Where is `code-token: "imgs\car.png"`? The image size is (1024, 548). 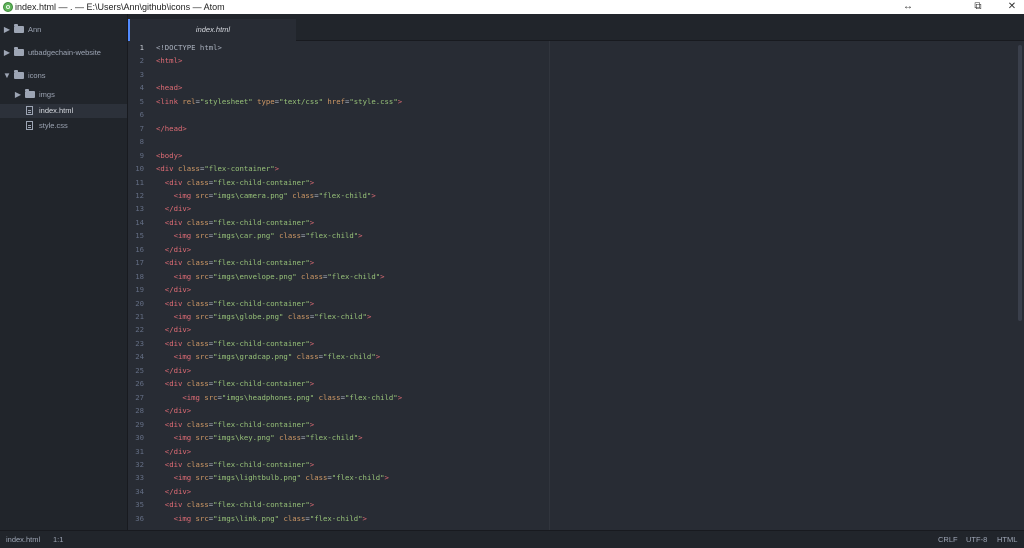
code-token: "imgs\car.png" is located at coordinates (244, 236).